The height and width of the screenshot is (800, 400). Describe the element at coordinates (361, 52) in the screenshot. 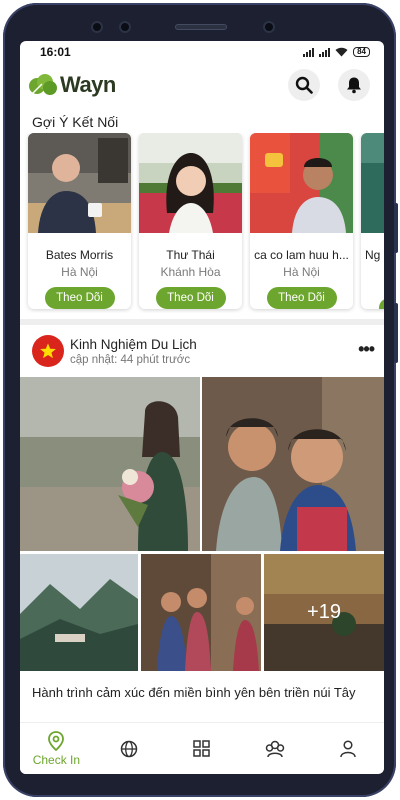

I see `battery-icon: 84` at that location.